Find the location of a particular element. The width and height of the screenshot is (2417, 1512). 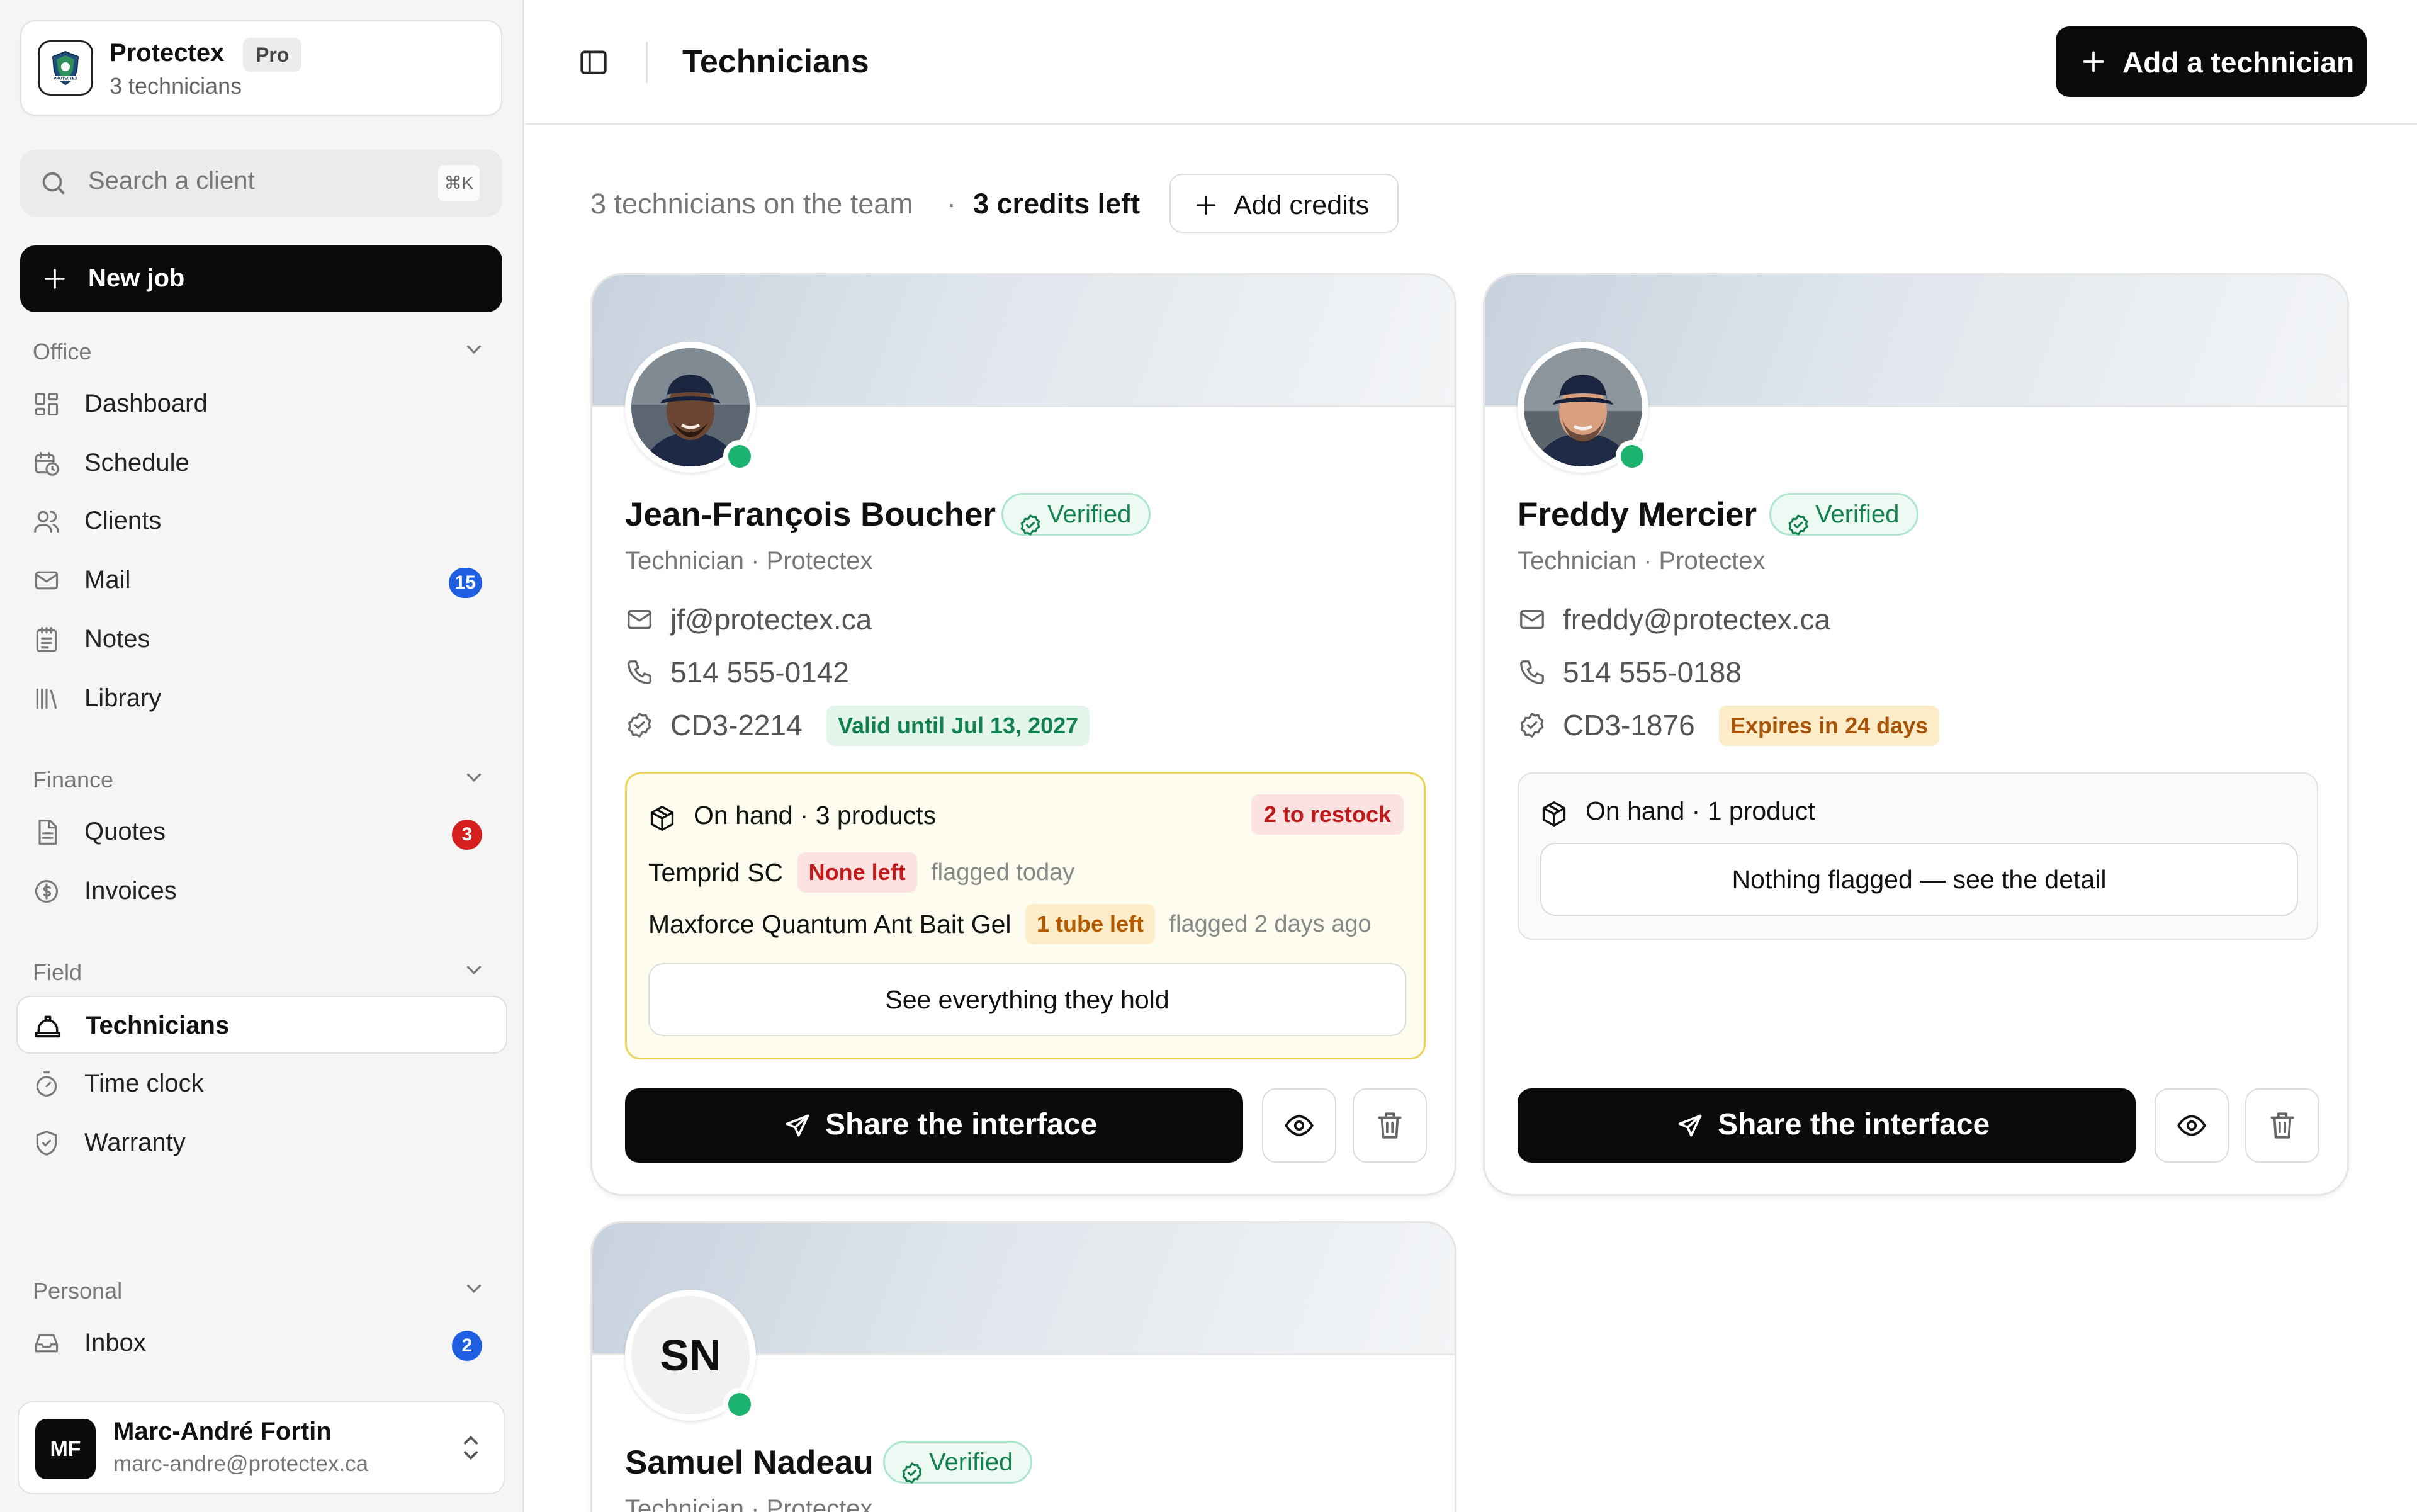

technician-name: Jean-François Boucher is located at coordinates (810, 514).